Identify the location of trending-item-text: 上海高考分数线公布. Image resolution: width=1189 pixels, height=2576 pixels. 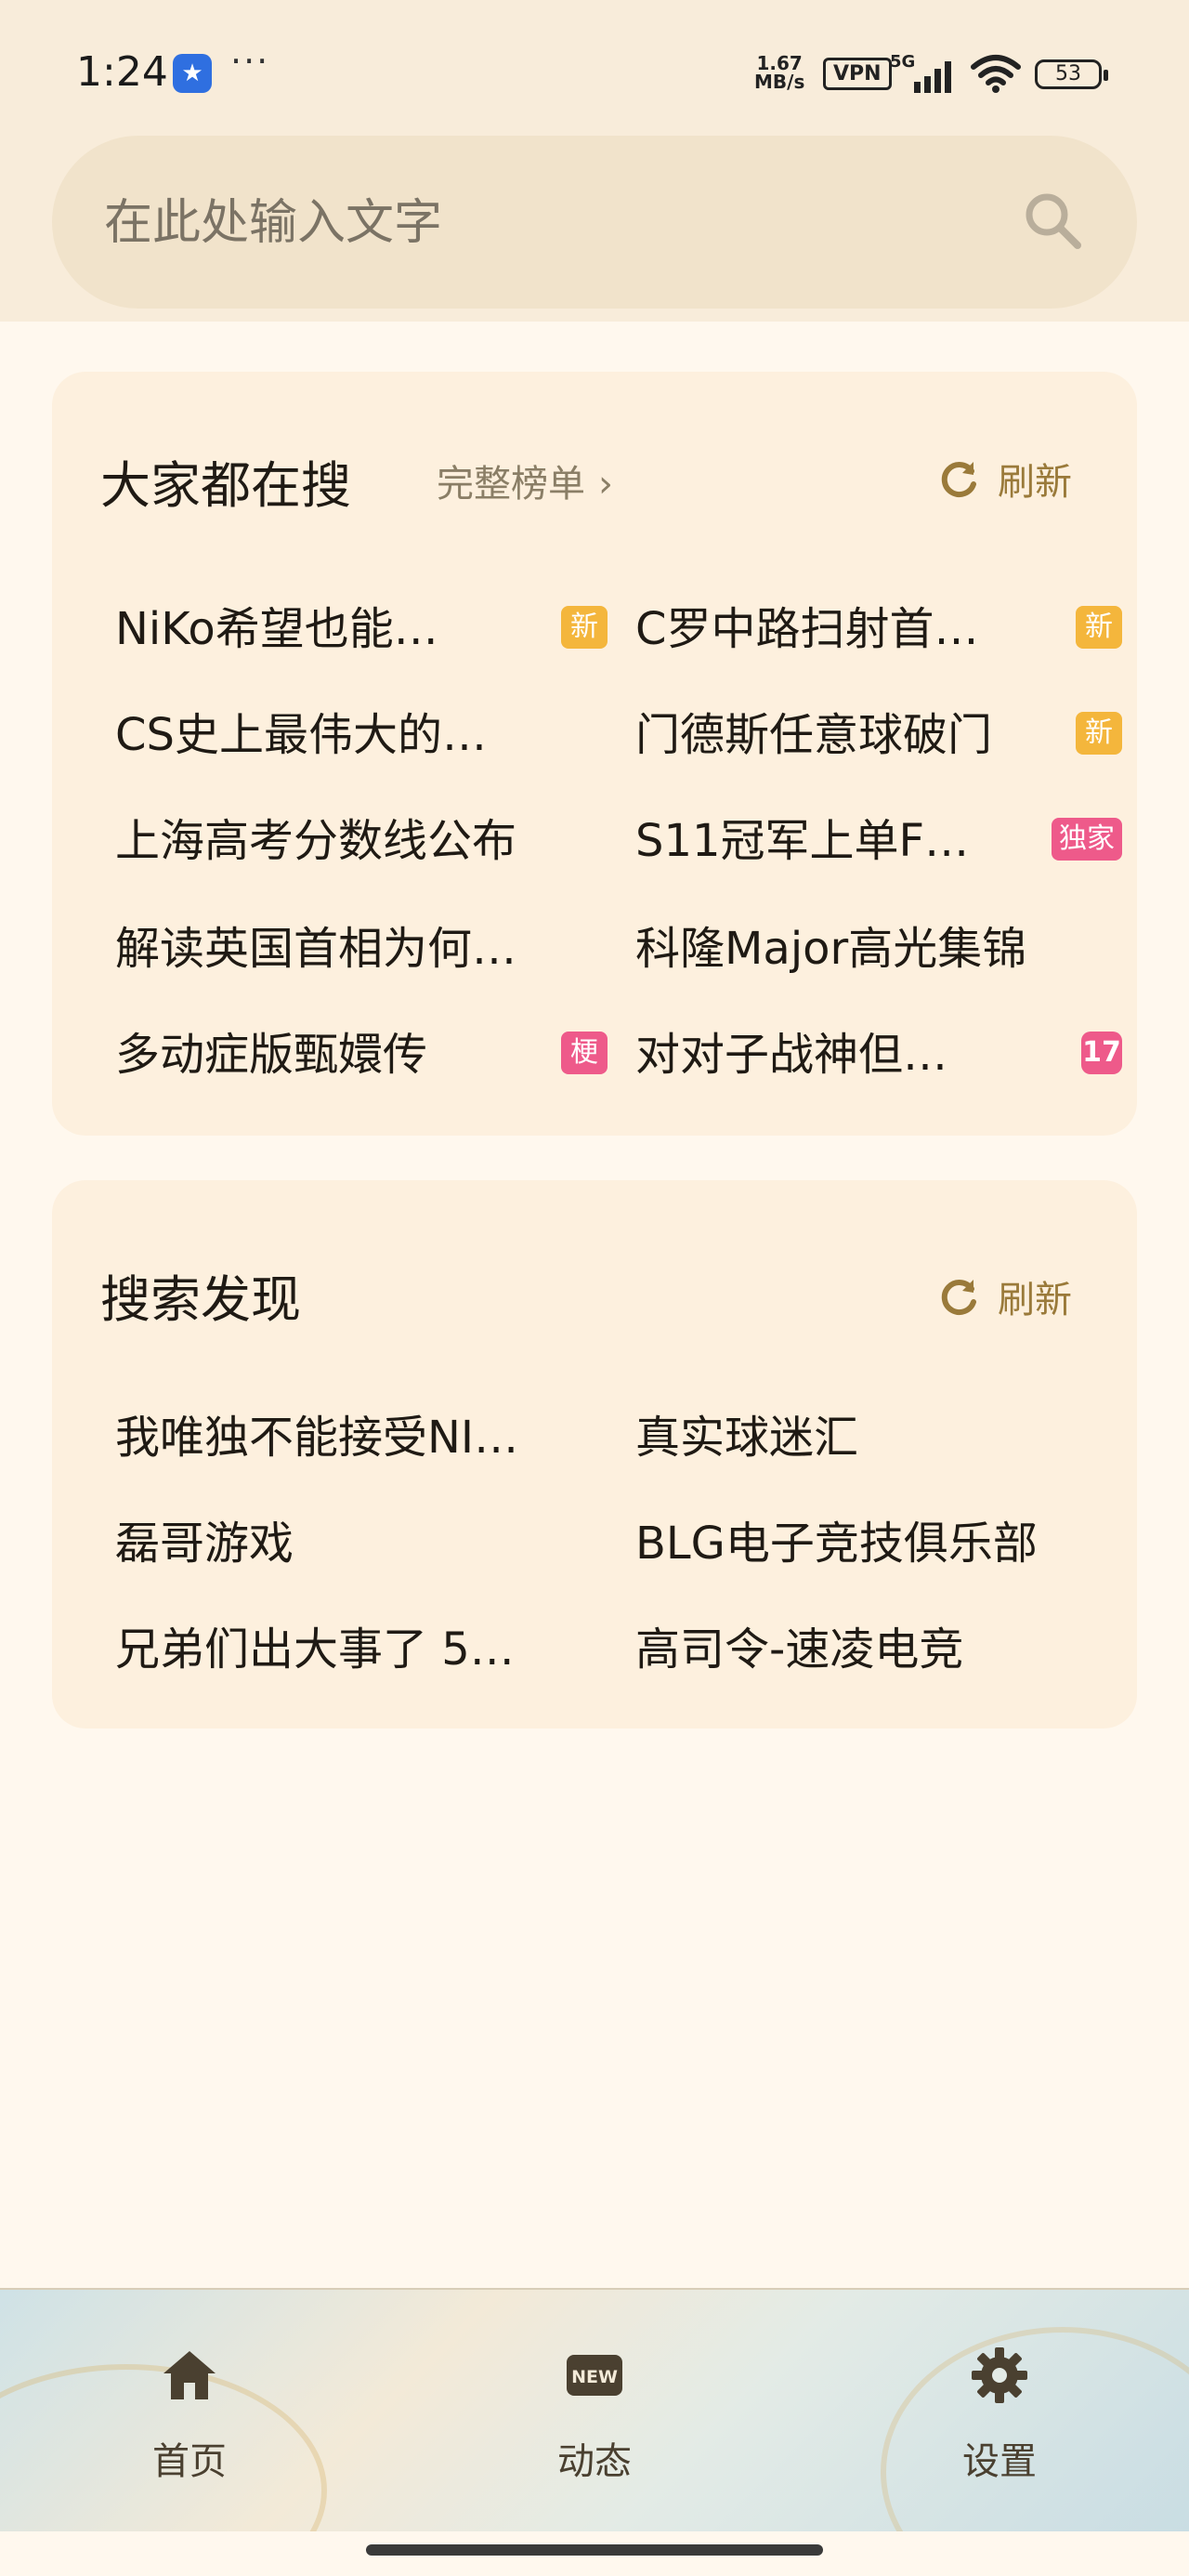
(316, 841).